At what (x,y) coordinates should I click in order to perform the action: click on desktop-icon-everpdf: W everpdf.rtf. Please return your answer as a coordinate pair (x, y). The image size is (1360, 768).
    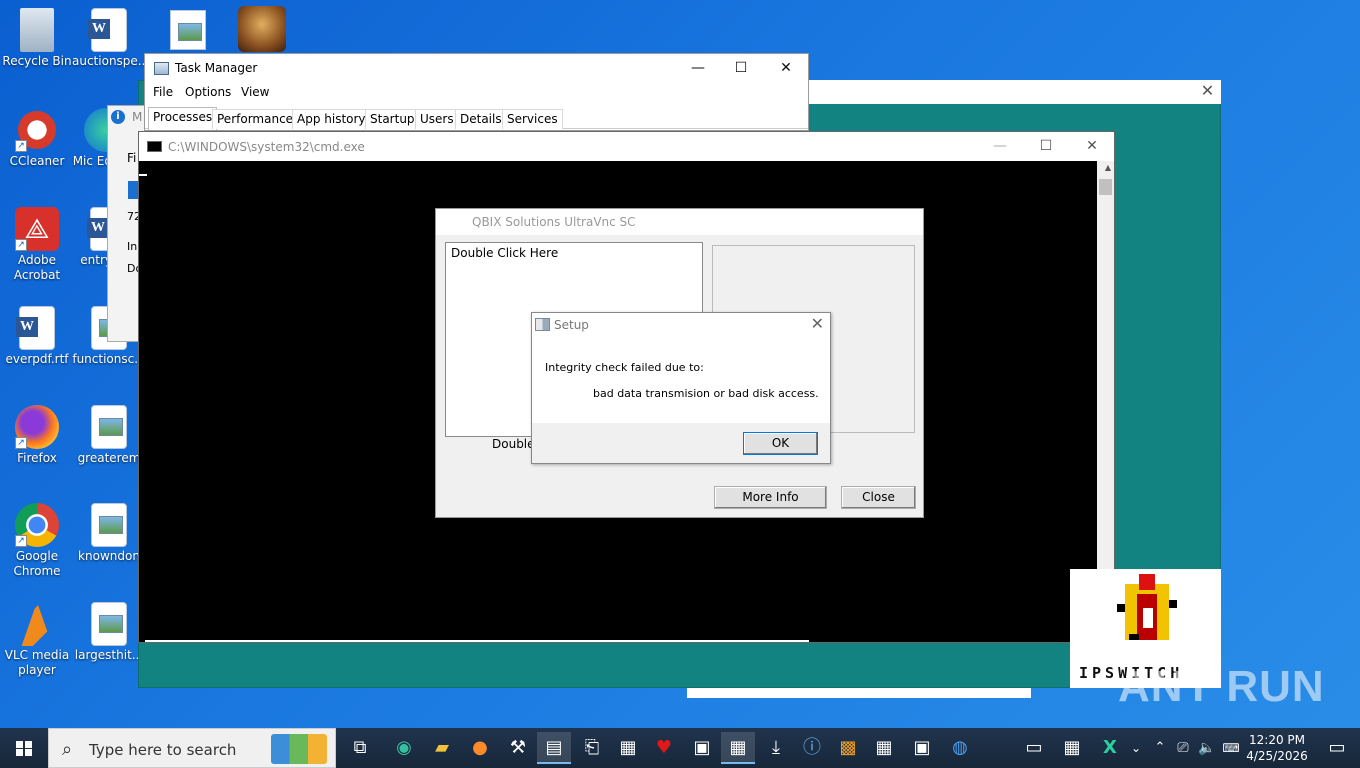
    Looking at the image, I should click on (37, 336).